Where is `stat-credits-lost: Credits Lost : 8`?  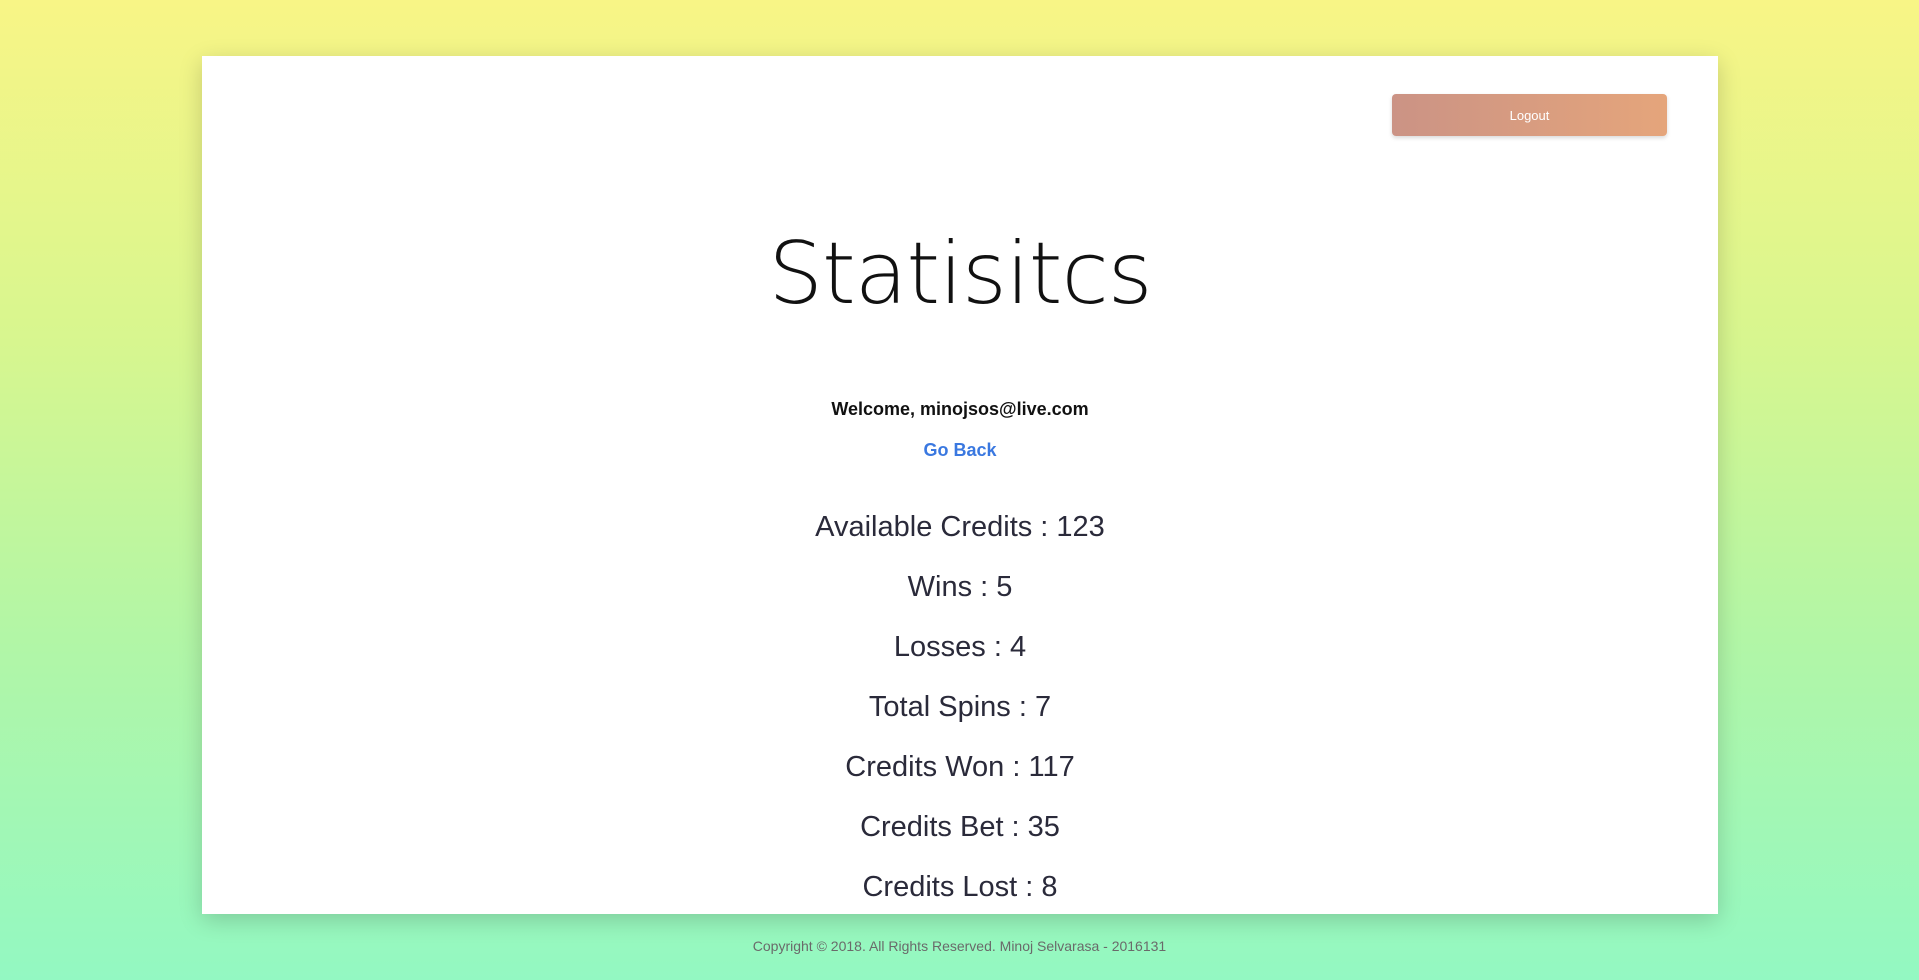
stat-credits-lost: Credits Lost : 8 is located at coordinates (960, 887).